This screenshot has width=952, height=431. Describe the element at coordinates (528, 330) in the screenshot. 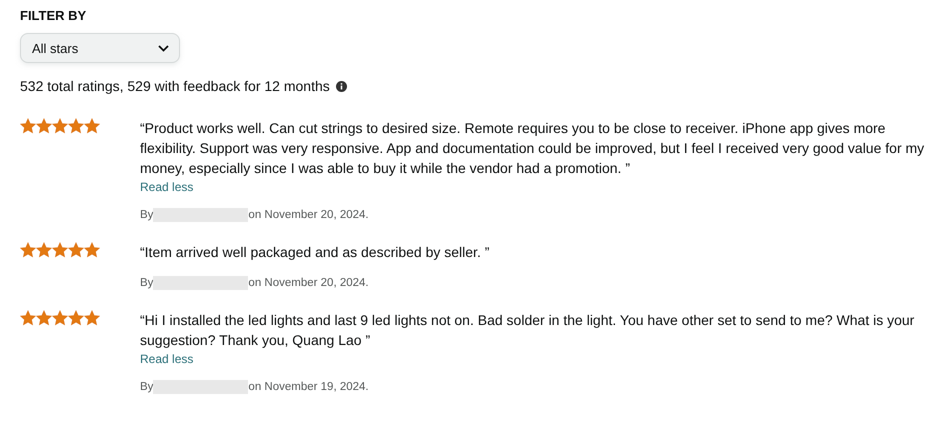

I see `review-text: “Hi I installed the led lights and last 9 led lights not on. Bad solder in the light. You have other set to send to me? What is your suggestion? Thank you, Quang Lao ”` at that location.